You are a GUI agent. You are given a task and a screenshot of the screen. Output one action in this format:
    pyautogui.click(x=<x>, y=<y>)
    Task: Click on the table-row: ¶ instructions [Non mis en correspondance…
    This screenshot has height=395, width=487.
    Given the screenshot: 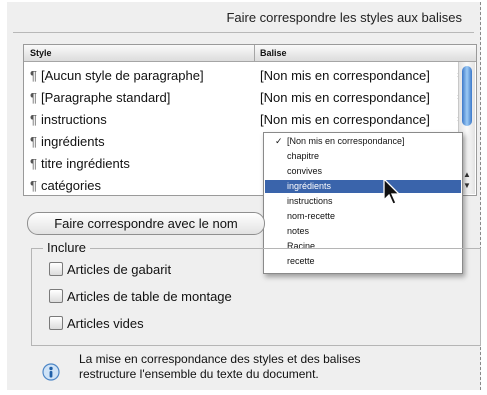 What is the action you would take?
    pyautogui.click(x=244, y=120)
    